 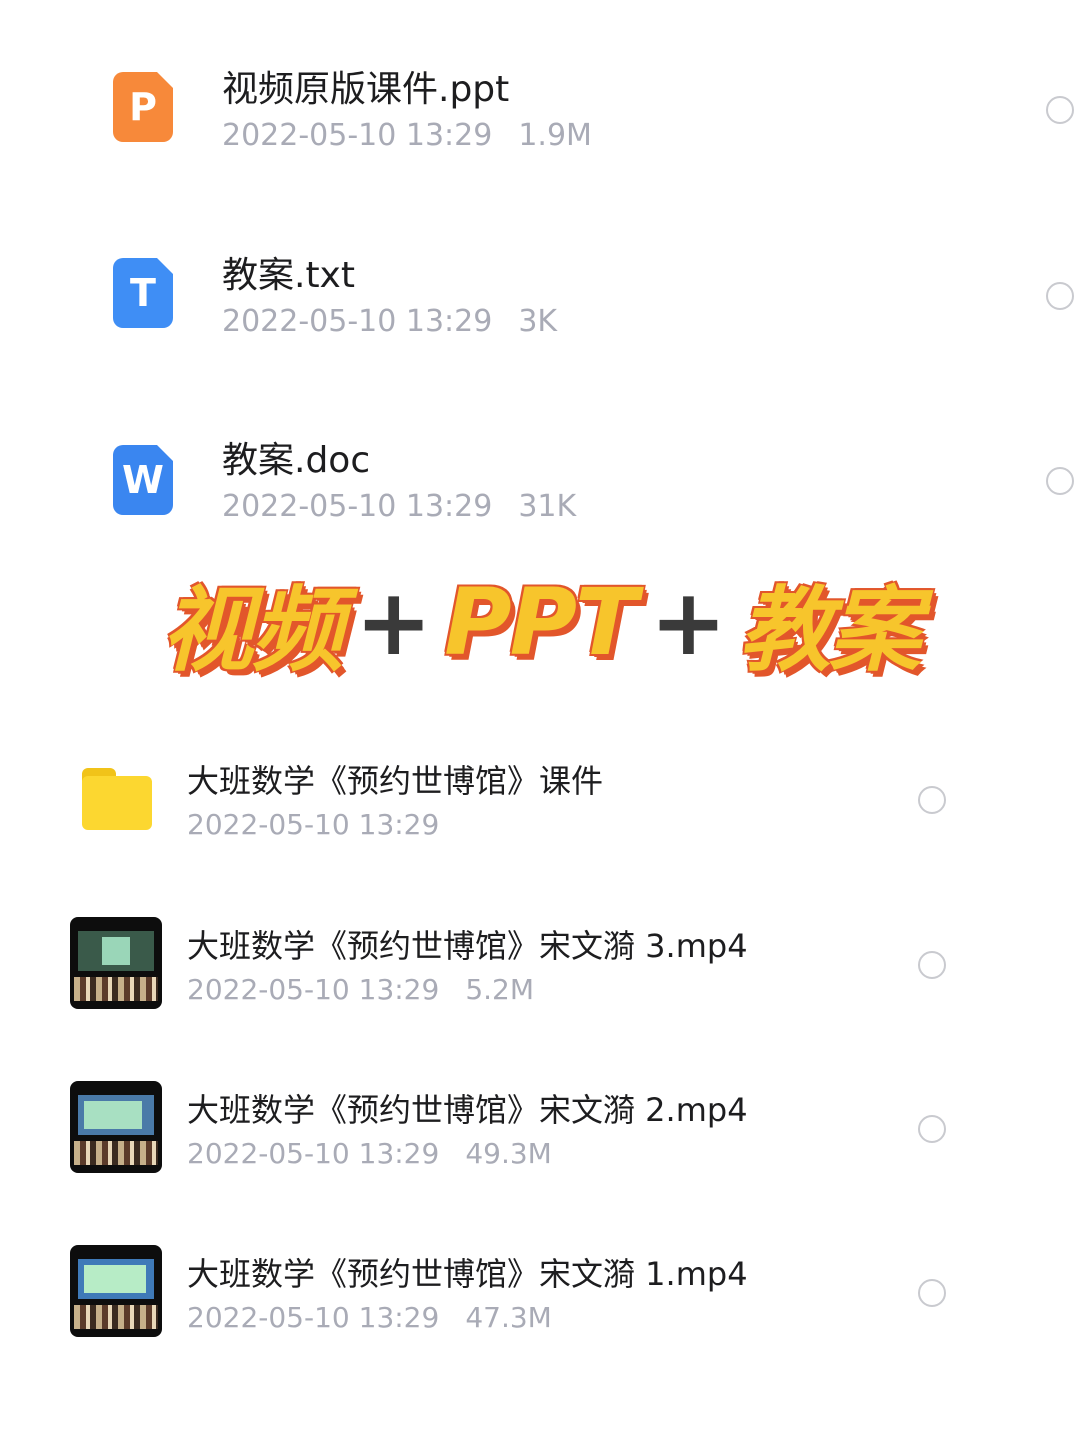 I want to click on file-meta: 2022-05-10 13:29 47.3M, so click(x=369, y=1317).